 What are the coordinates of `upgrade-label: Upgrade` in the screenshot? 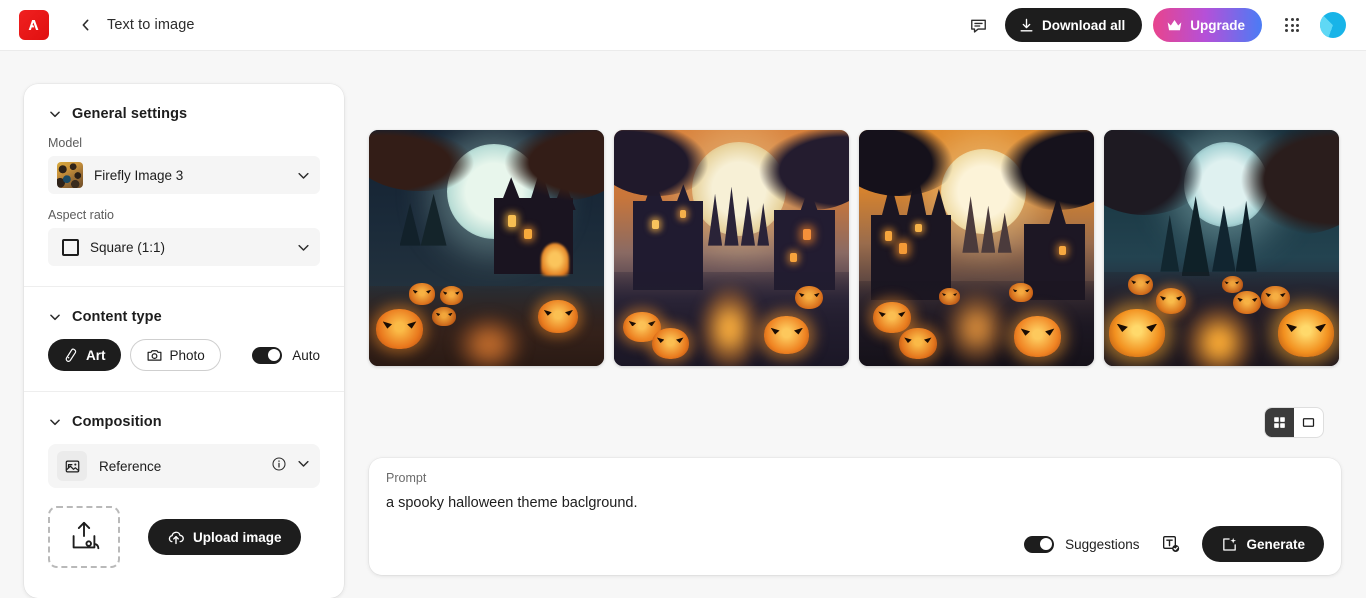 It's located at (1217, 25).